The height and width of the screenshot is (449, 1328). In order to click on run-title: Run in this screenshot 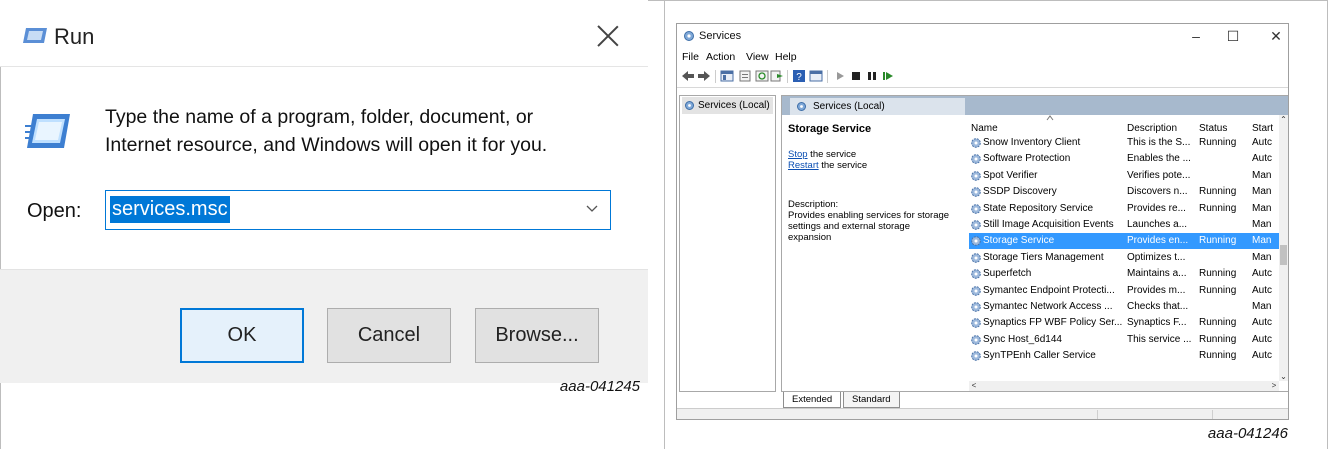, I will do `click(74, 36)`.